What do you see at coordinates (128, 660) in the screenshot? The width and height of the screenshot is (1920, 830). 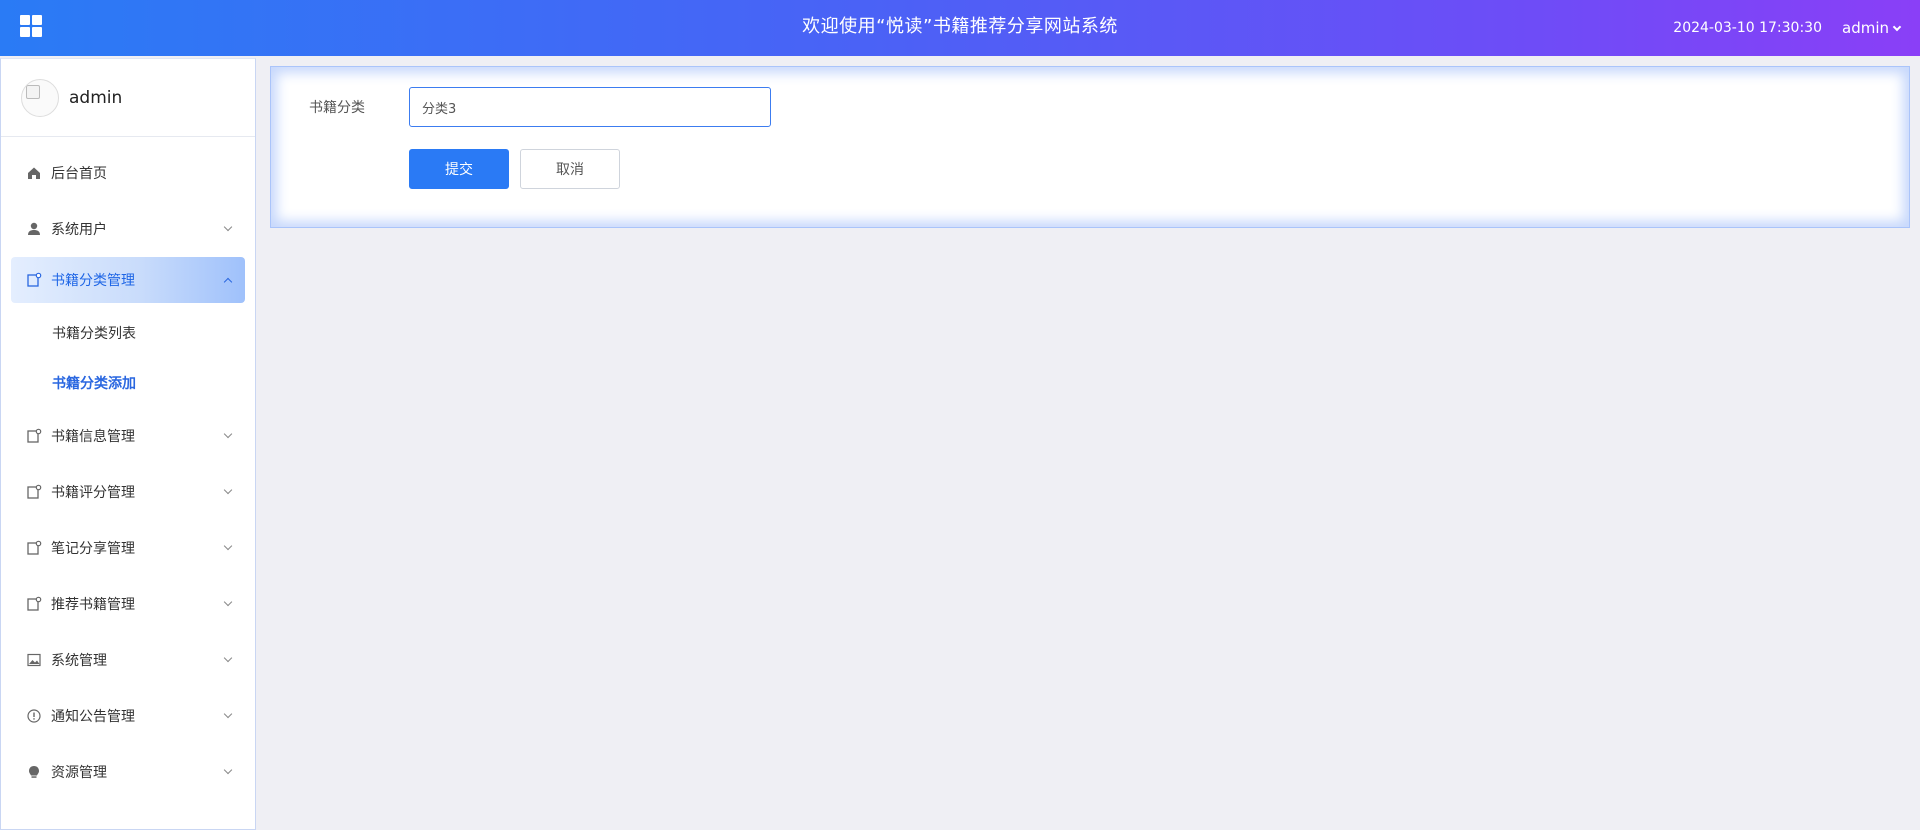 I see `sidebar-item-system-management: 系统管理` at bounding box center [128, 660].